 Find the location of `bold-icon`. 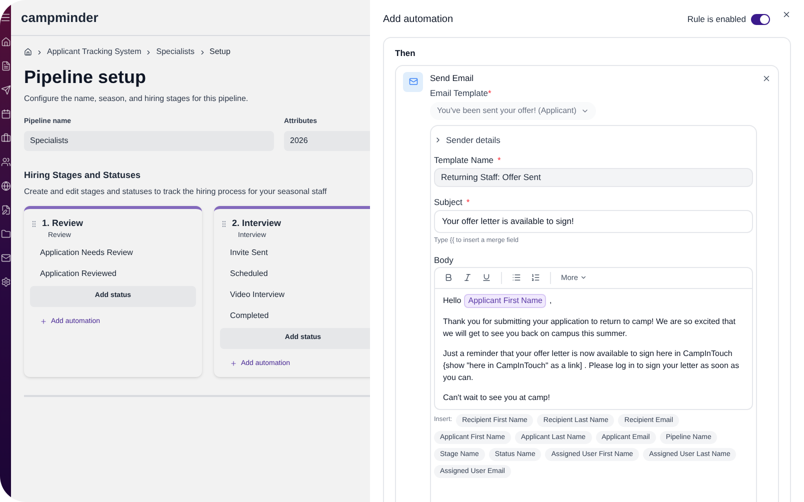

bold-icon is located at coordinates (448, 277).